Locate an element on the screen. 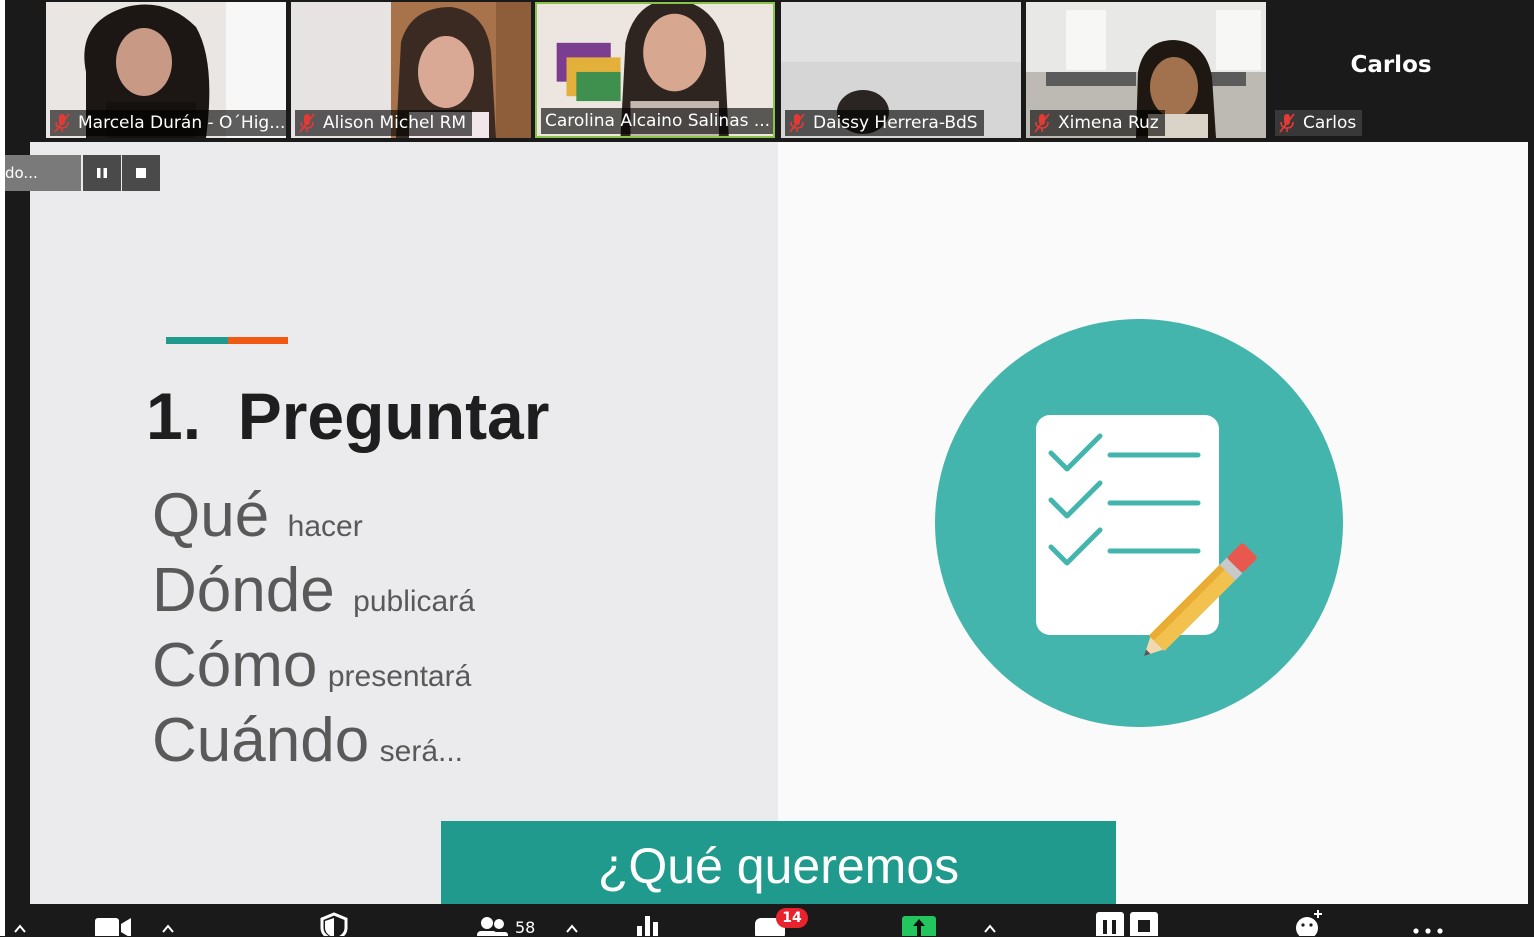 This screenshot has height=937, width=1534. accent-bar-teal is located at coordinates (197, 340).